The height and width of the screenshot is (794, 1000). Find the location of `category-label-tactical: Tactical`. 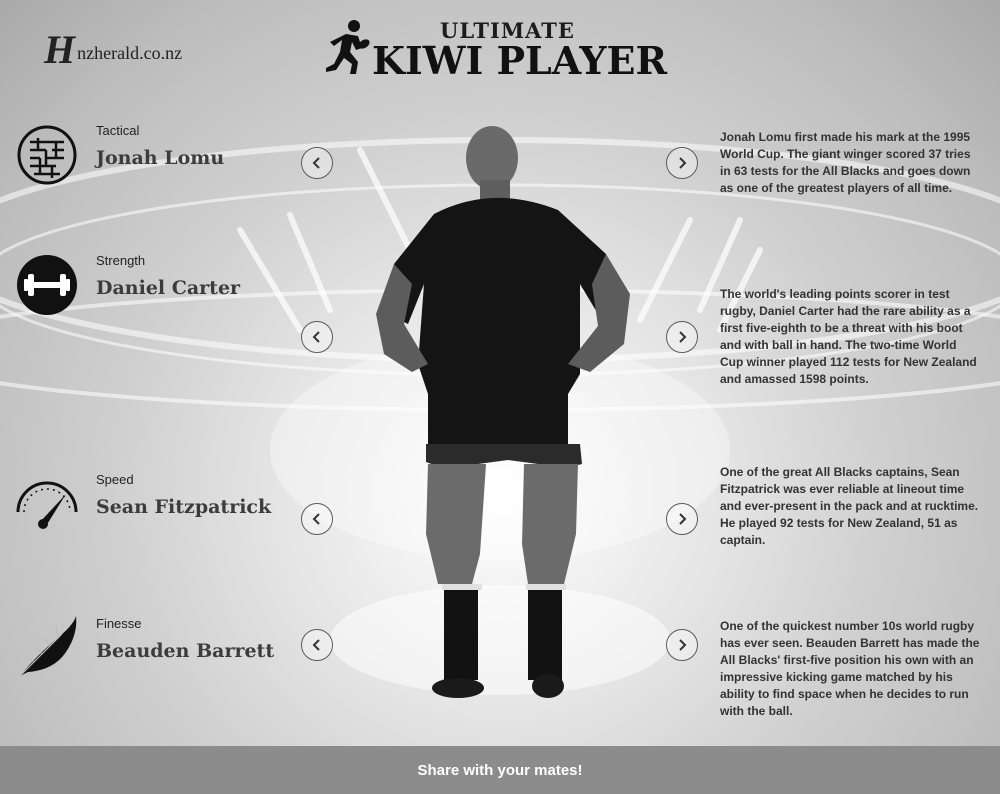

category-label-tactical: Tactical is located at coordinates (118, 130).